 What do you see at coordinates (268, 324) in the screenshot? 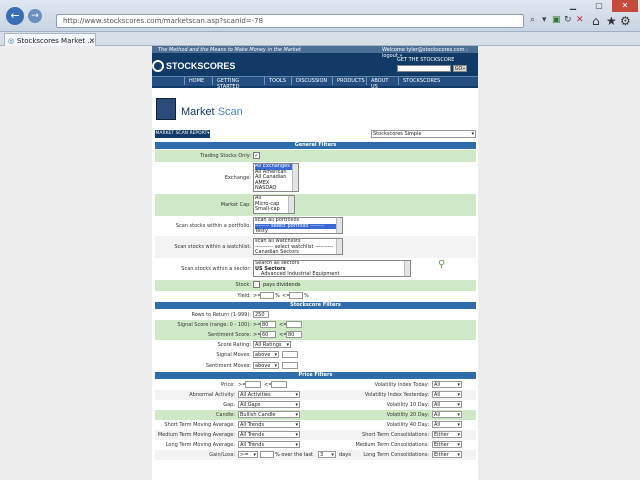
I see `signal-min-input: 80` at bounding box center [268, 324].